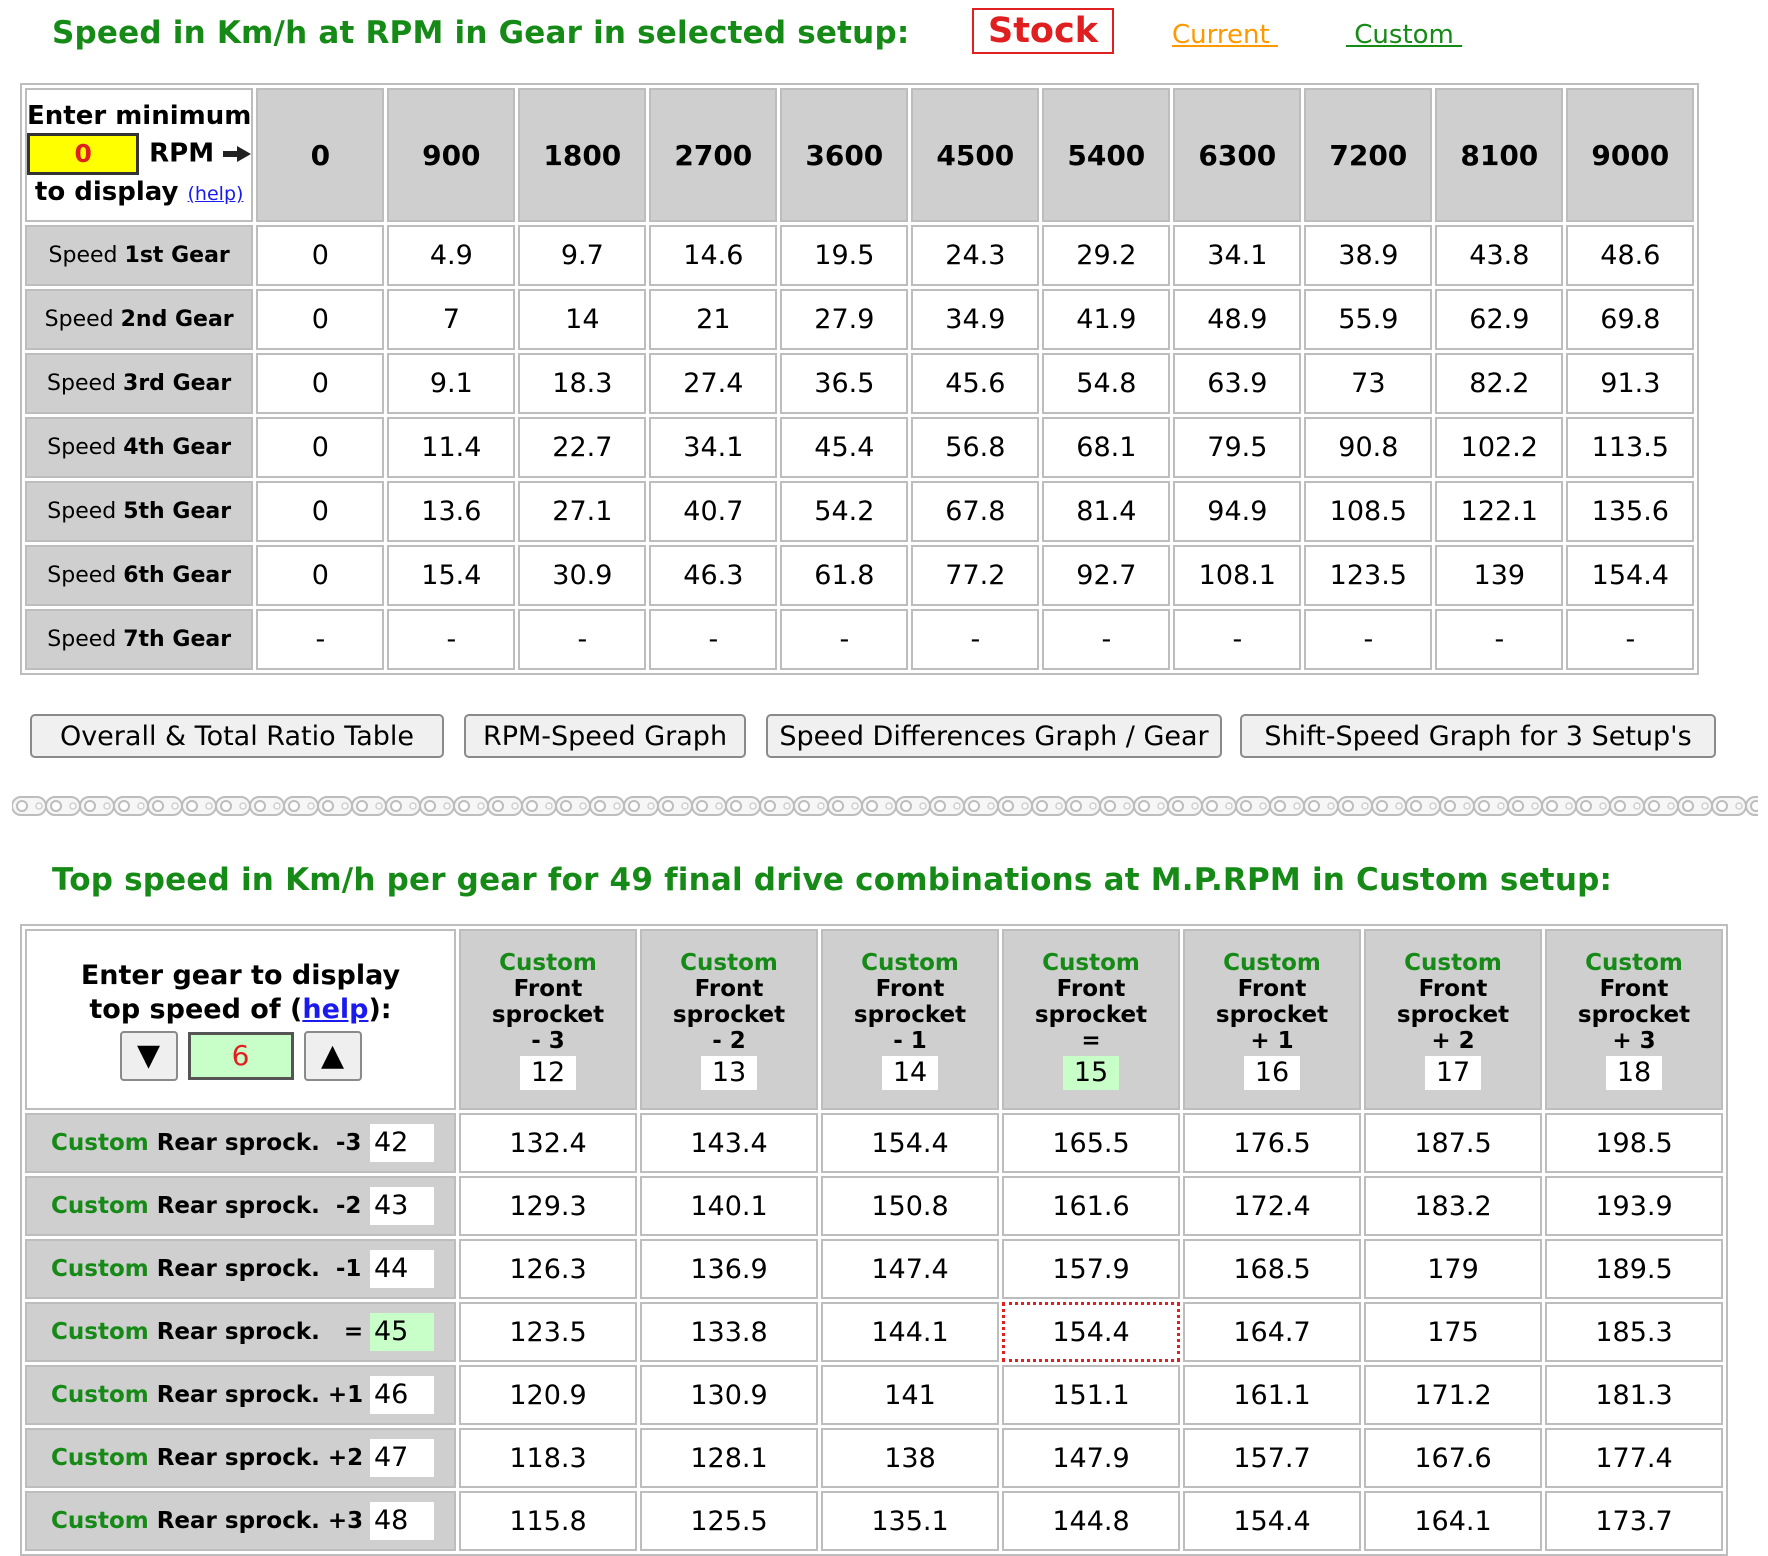 The width and height of the screenshot is (1768, 1556). What do you see at coordinates (177, 511) in the screenshot?
I see `gear-row-name: 5th Gear` at bounding box center [177, 511].